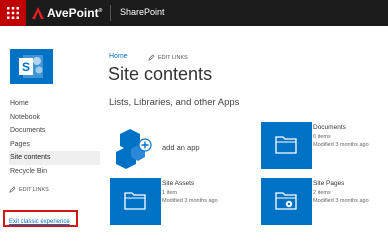 This screenshot has height=247, width=388. What do you see at coordinates (54, 131) in the screenshot?
I see `nav-item-documents: Documents` at bounding box center [54, 131].